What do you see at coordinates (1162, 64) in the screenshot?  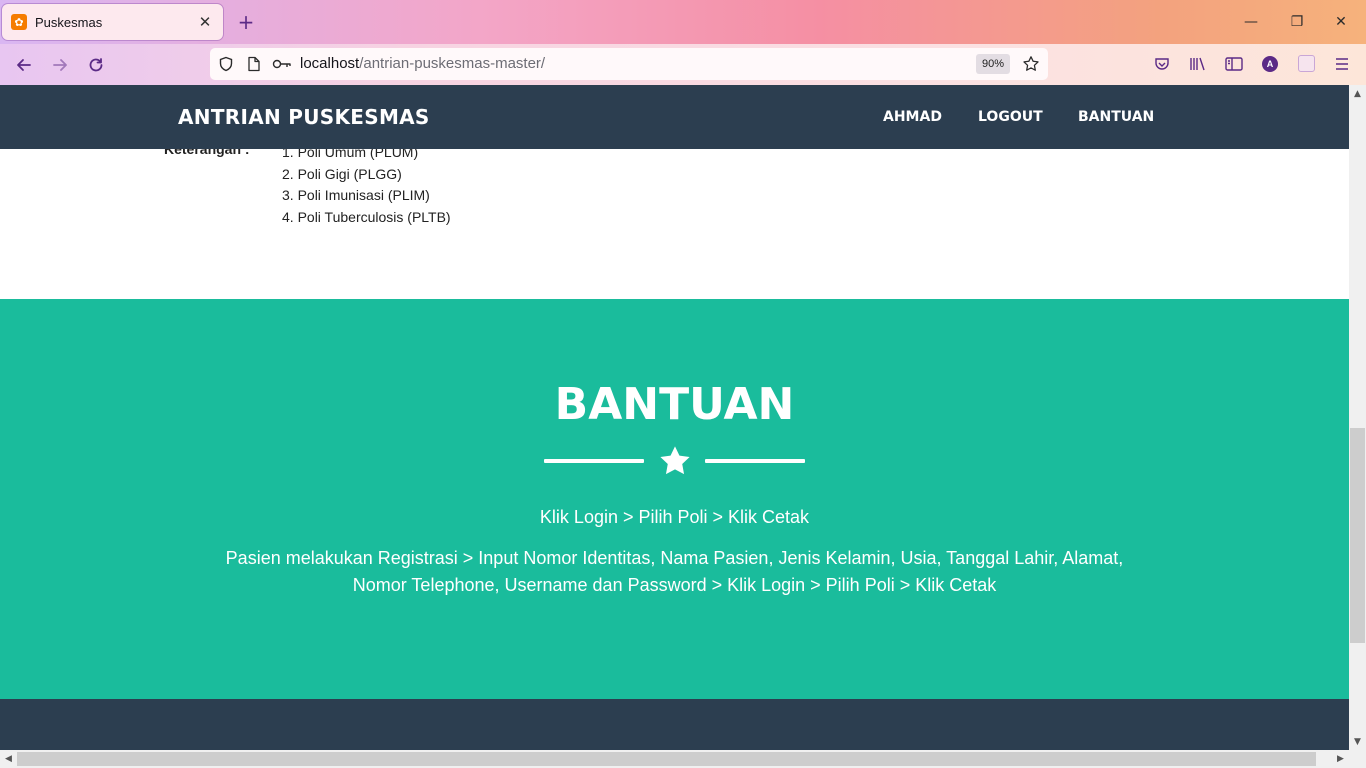 I see `pocket-icon` at bounding box center [1162, 64].